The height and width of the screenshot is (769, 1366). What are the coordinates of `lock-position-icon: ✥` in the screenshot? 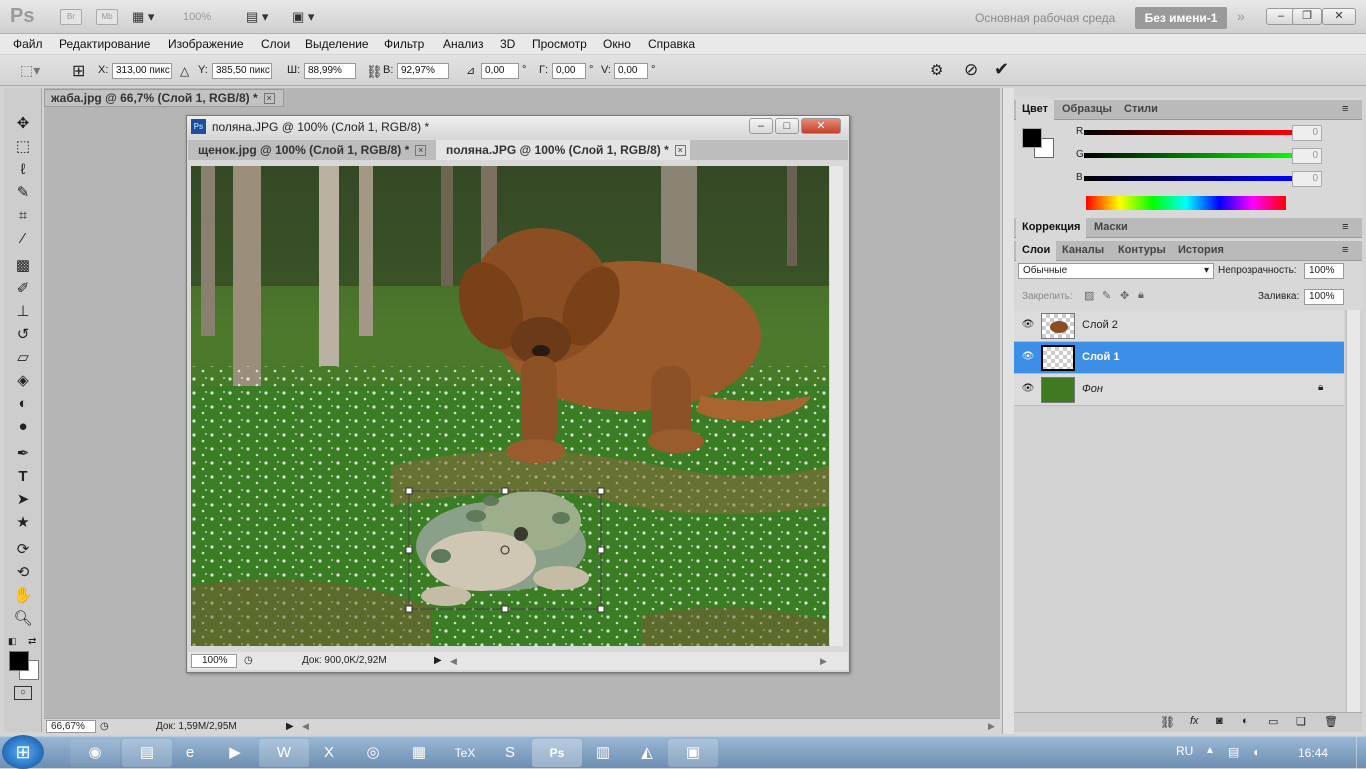 It's located at (1124, 295).